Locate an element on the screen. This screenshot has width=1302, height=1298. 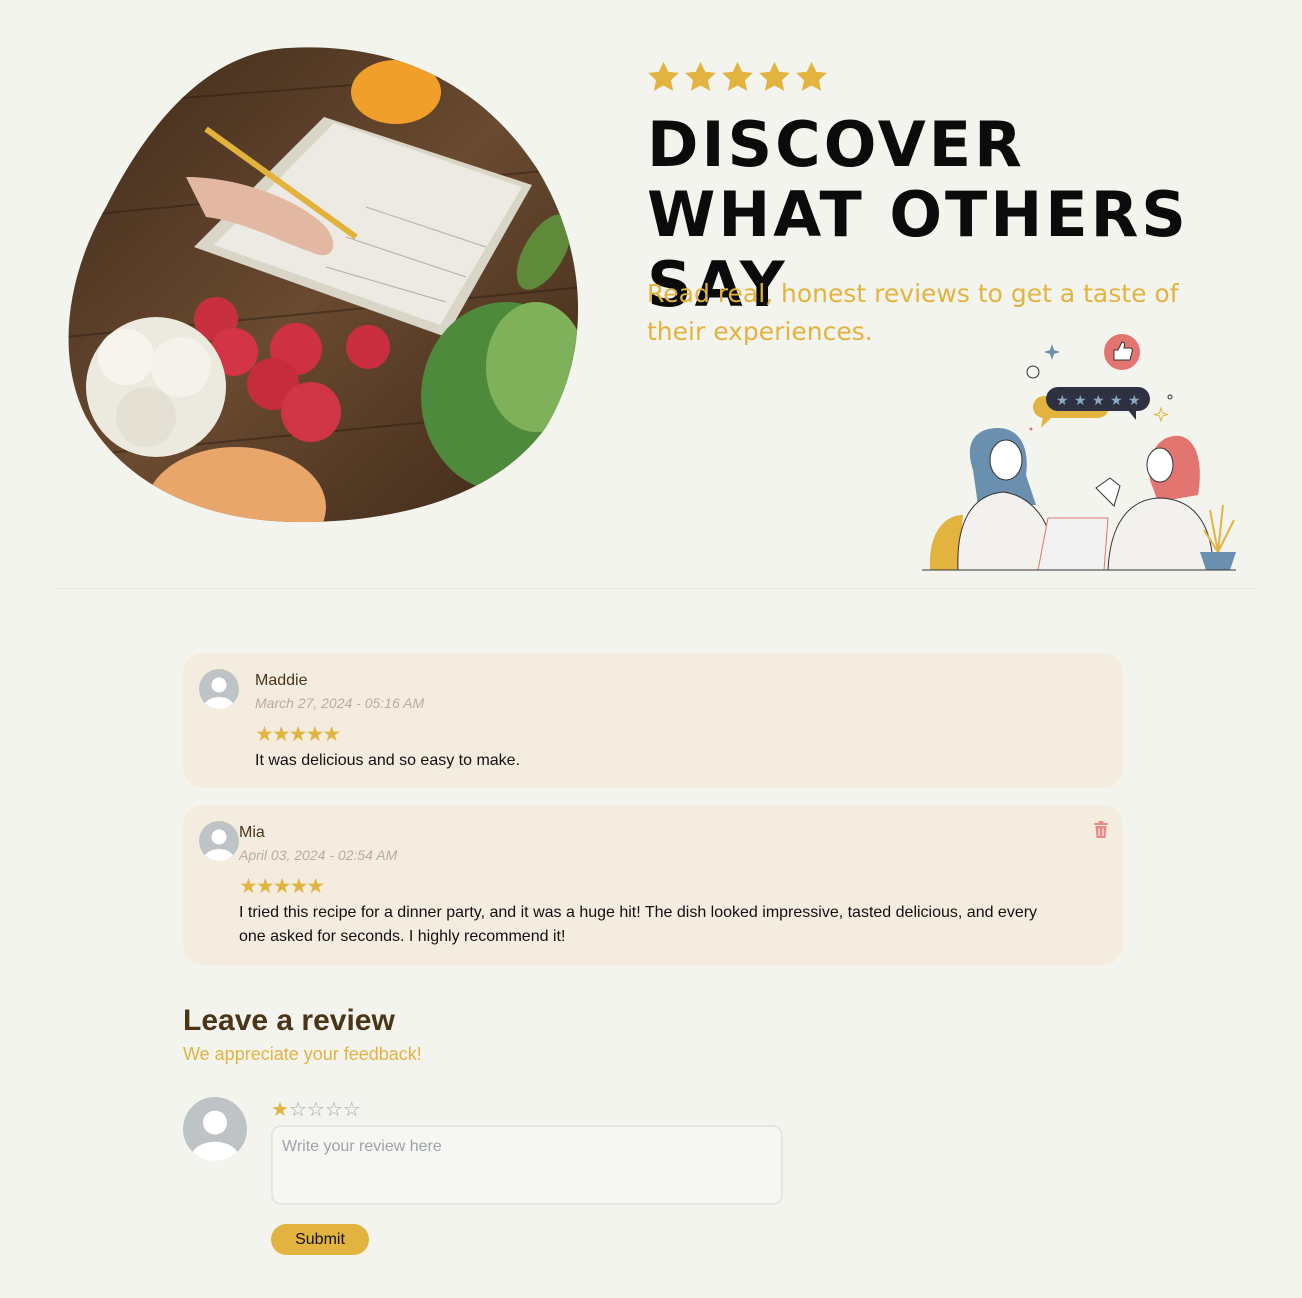
leave-review-heading: Leave a review is located at coordinates (289, 1020).